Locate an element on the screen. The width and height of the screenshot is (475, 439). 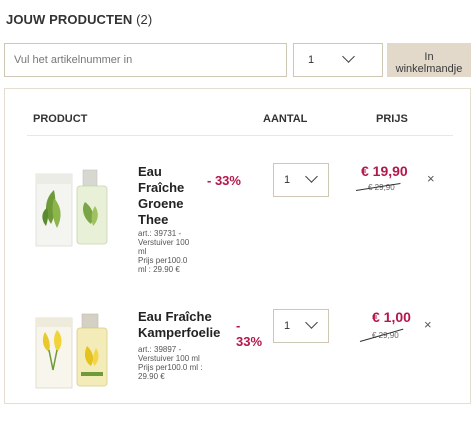
meta-line: Verstuiver 100 ml is located at coordinates (169, 358).